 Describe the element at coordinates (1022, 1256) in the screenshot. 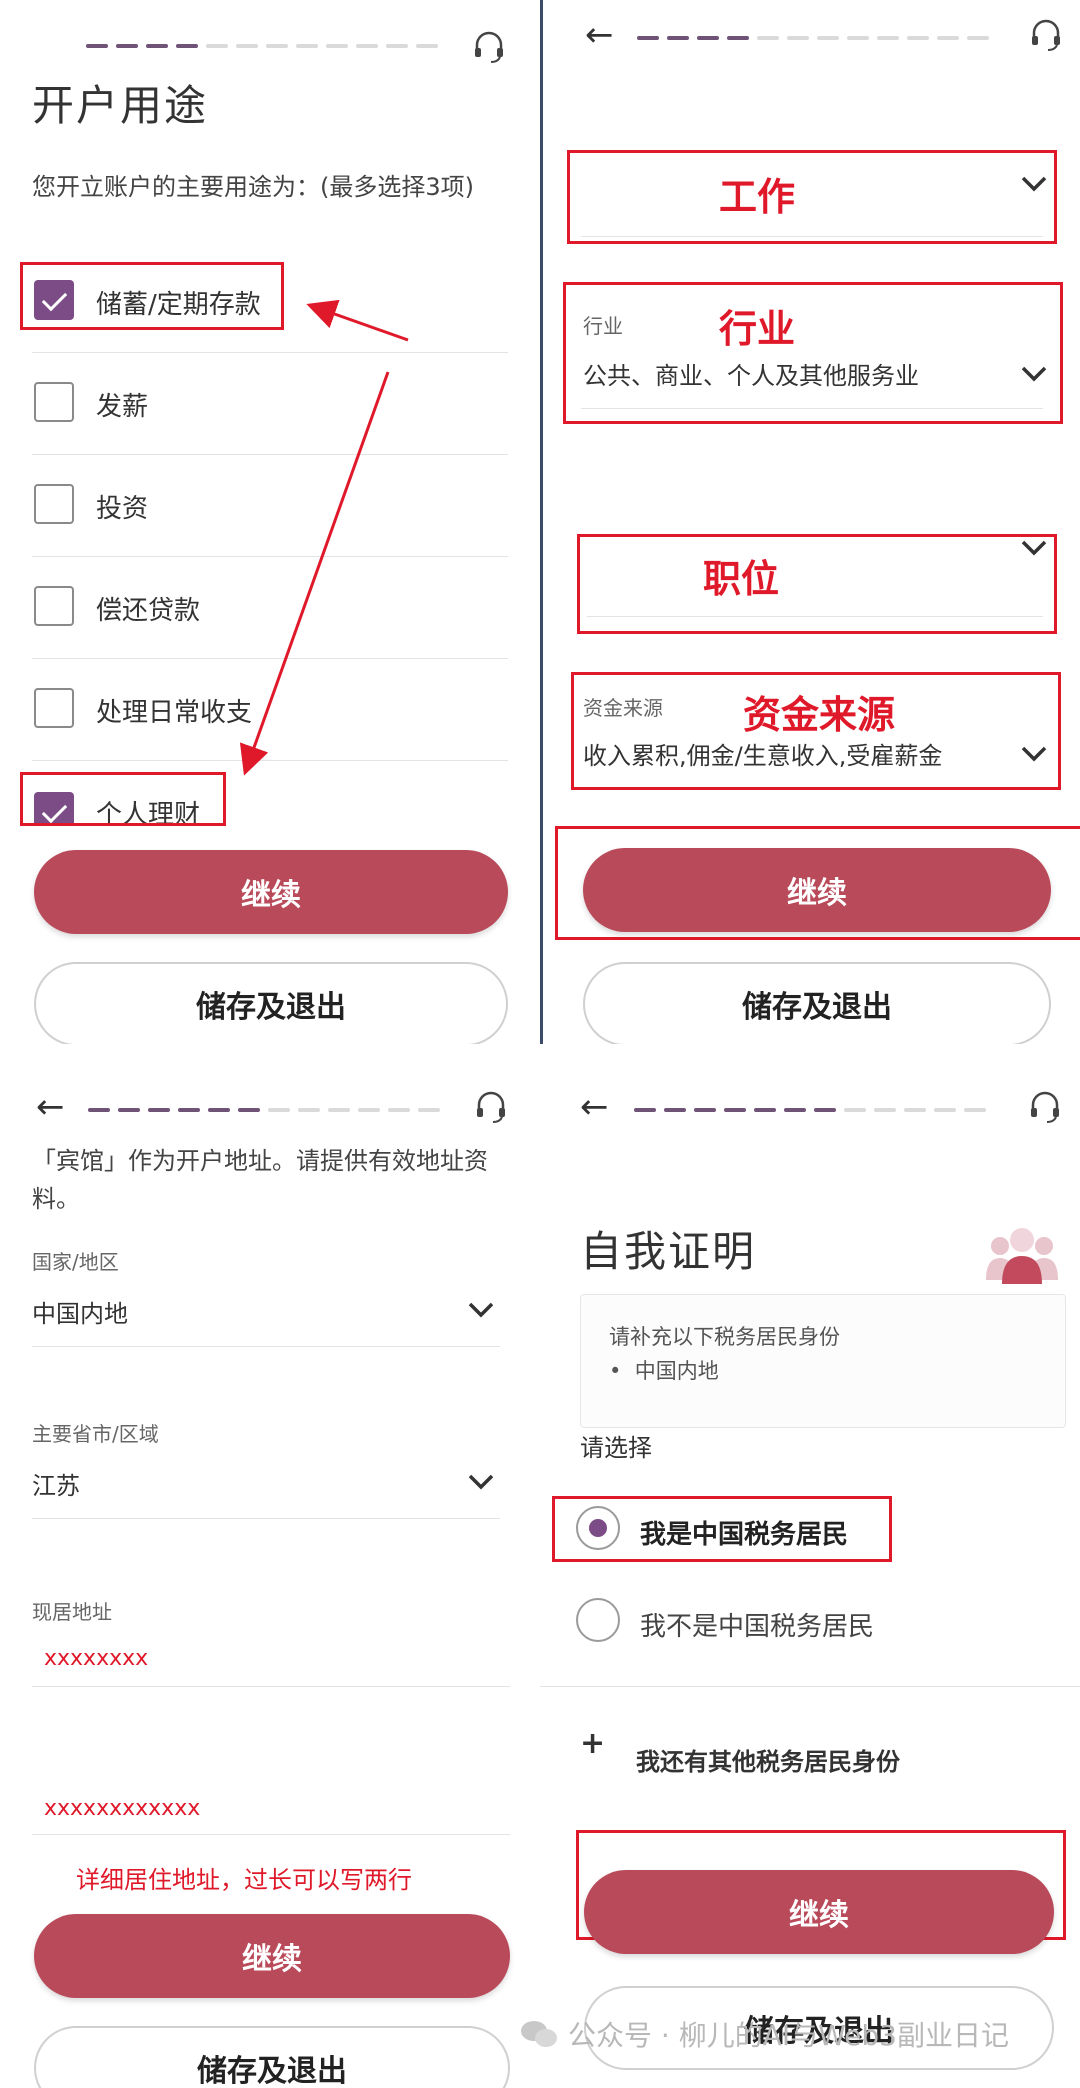

I see `people-group-icon` at that location.